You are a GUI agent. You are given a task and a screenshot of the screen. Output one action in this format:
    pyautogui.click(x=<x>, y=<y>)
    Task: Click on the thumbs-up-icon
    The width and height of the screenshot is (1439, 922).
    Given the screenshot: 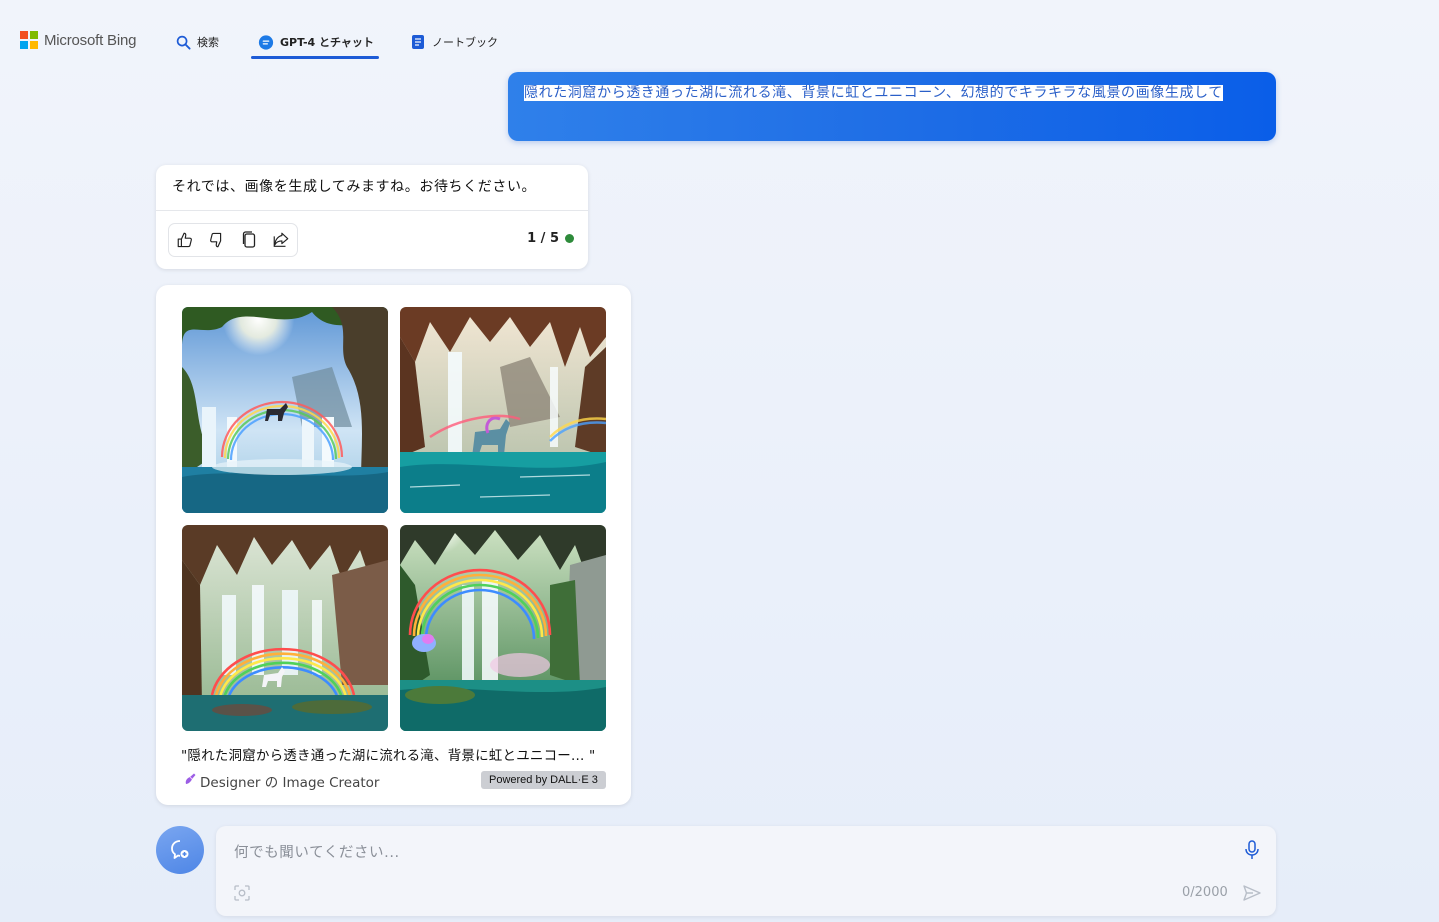 What is the action you would take?
    pyautogui.click(x=185, y=240)
    